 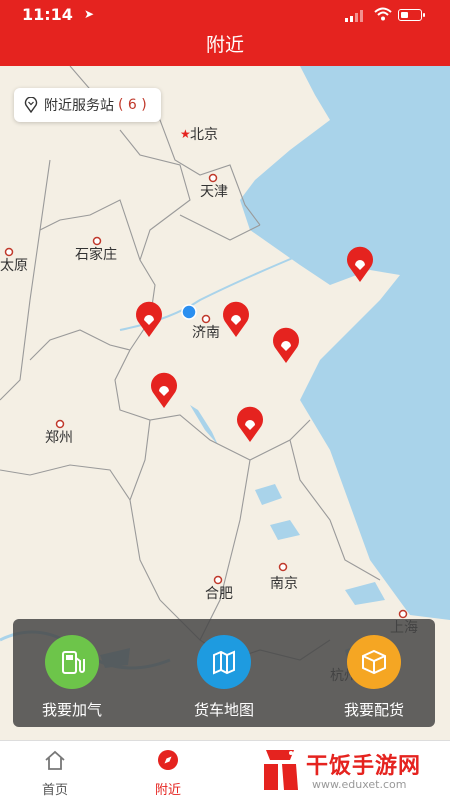 I want to click on tab-home: 首页, so click(x=55, y=773).